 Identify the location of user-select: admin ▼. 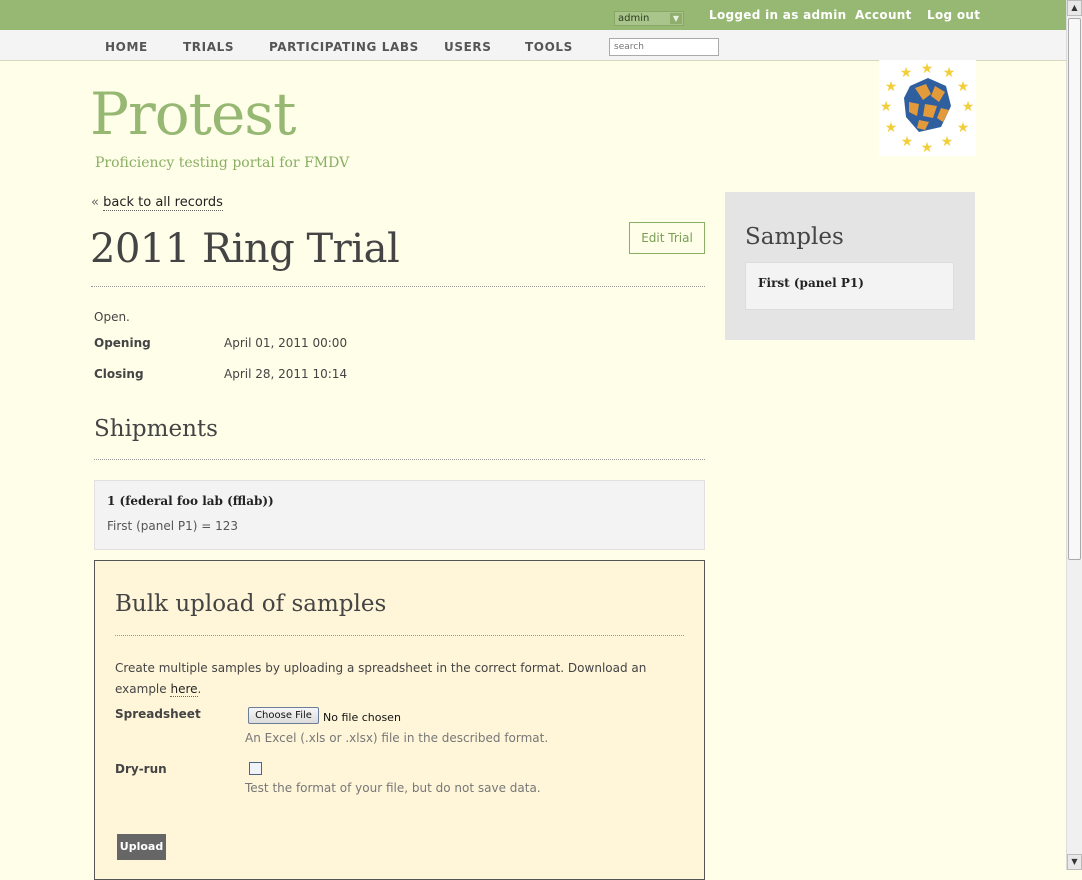
(649, 18).